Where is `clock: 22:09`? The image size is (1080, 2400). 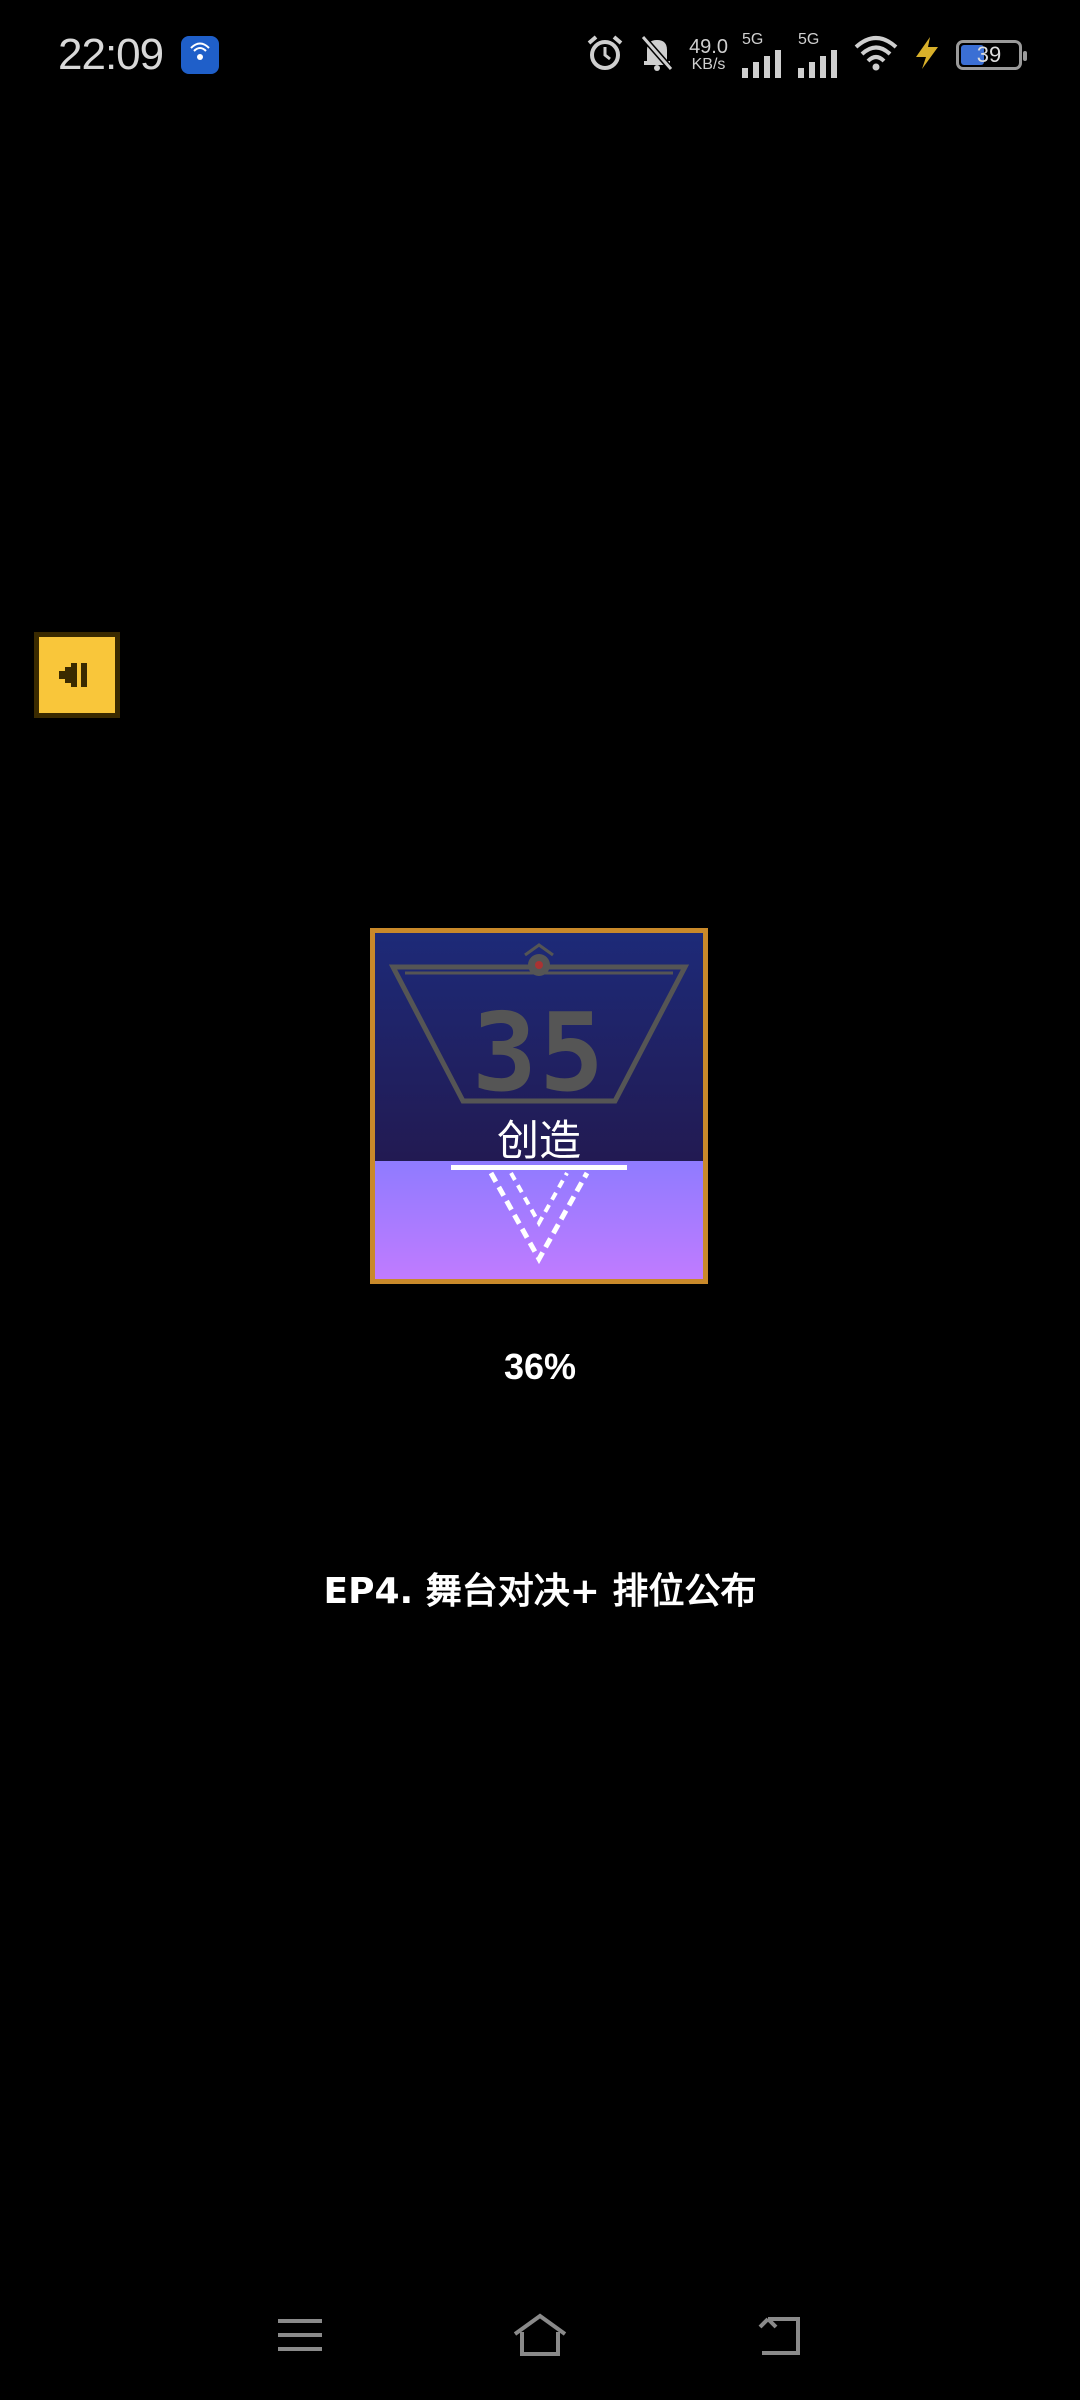
clock: 22:09 is located at coordinates (111, 54).